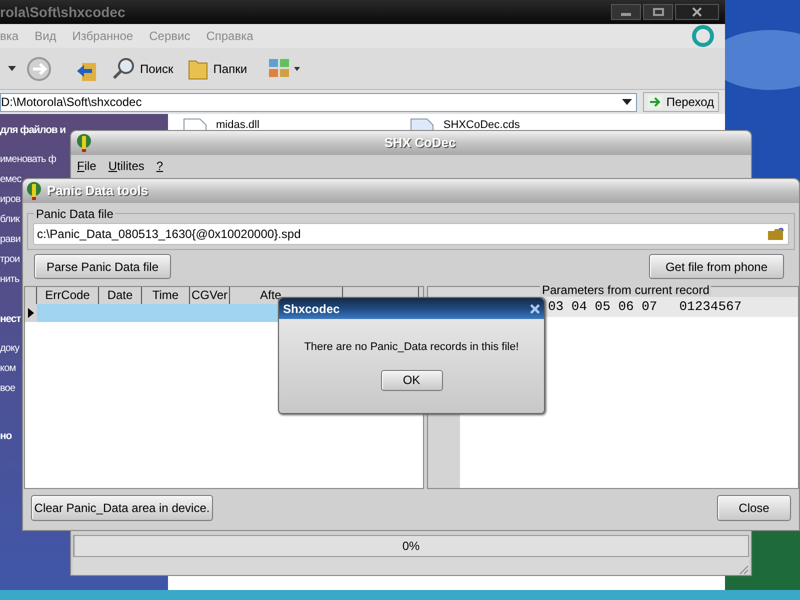 The height and width of the screenshot is (600, 800). Describe the element at coordinates (10, 240) in the screenshot. I see `task-link: рави` at that location.